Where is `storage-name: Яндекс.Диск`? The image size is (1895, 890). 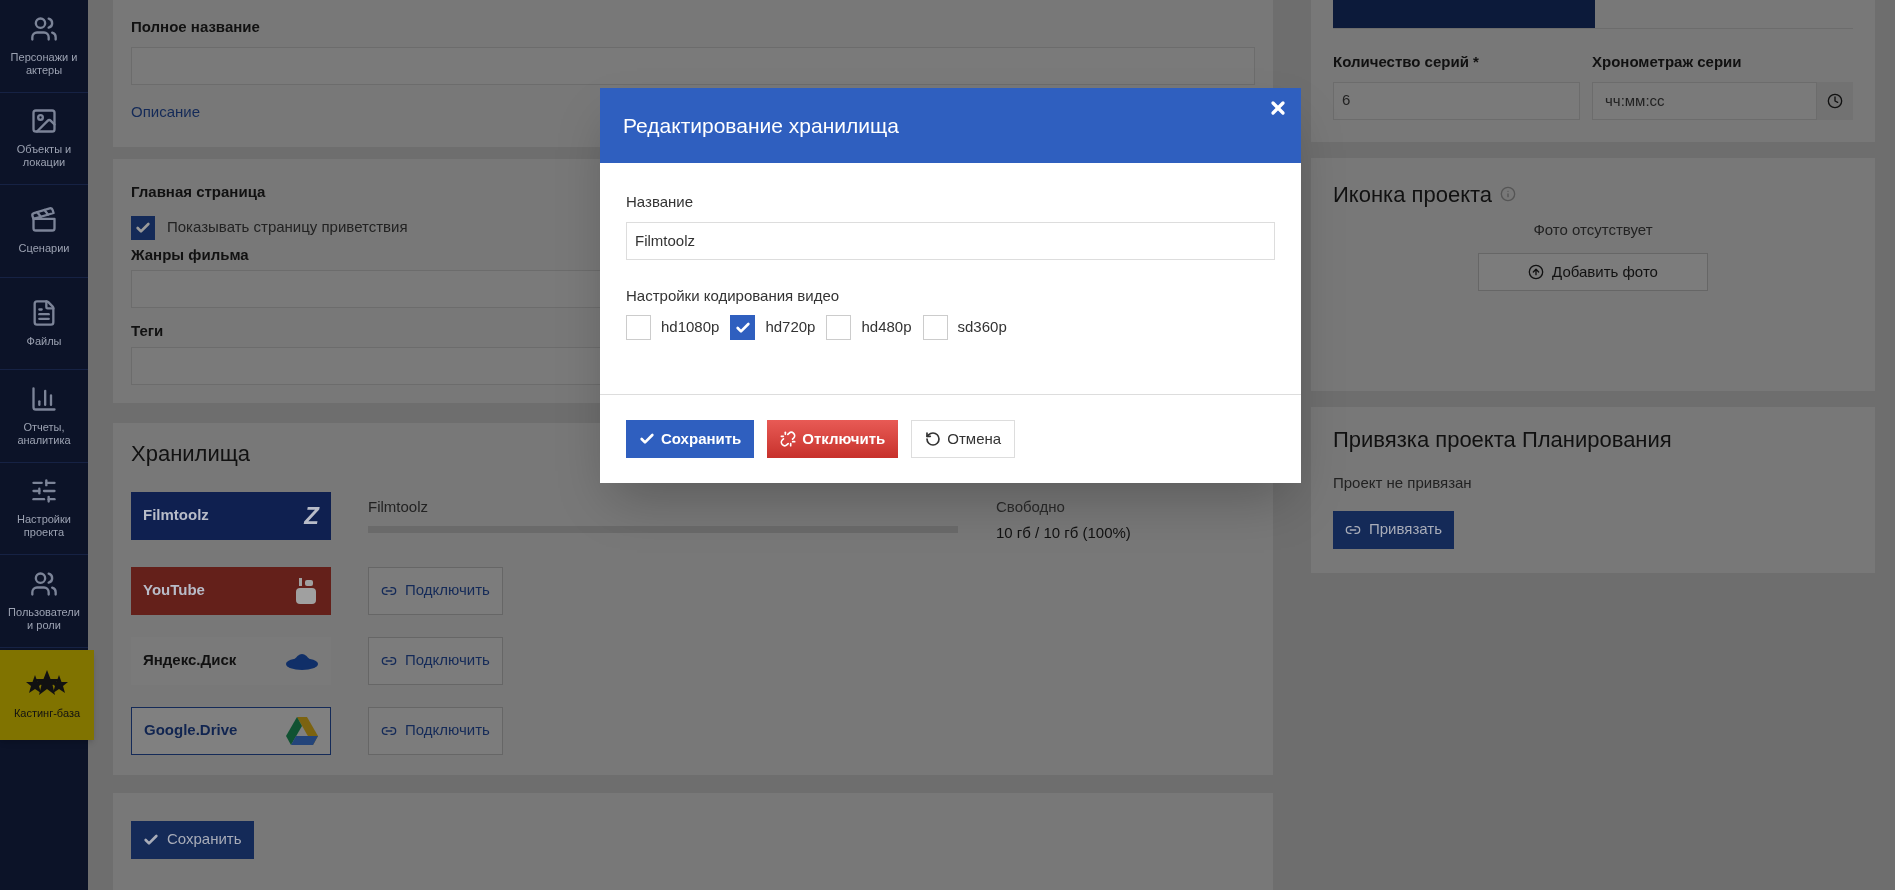
storage-name: Яндекс.Диск is located at coordinates (190, 660).